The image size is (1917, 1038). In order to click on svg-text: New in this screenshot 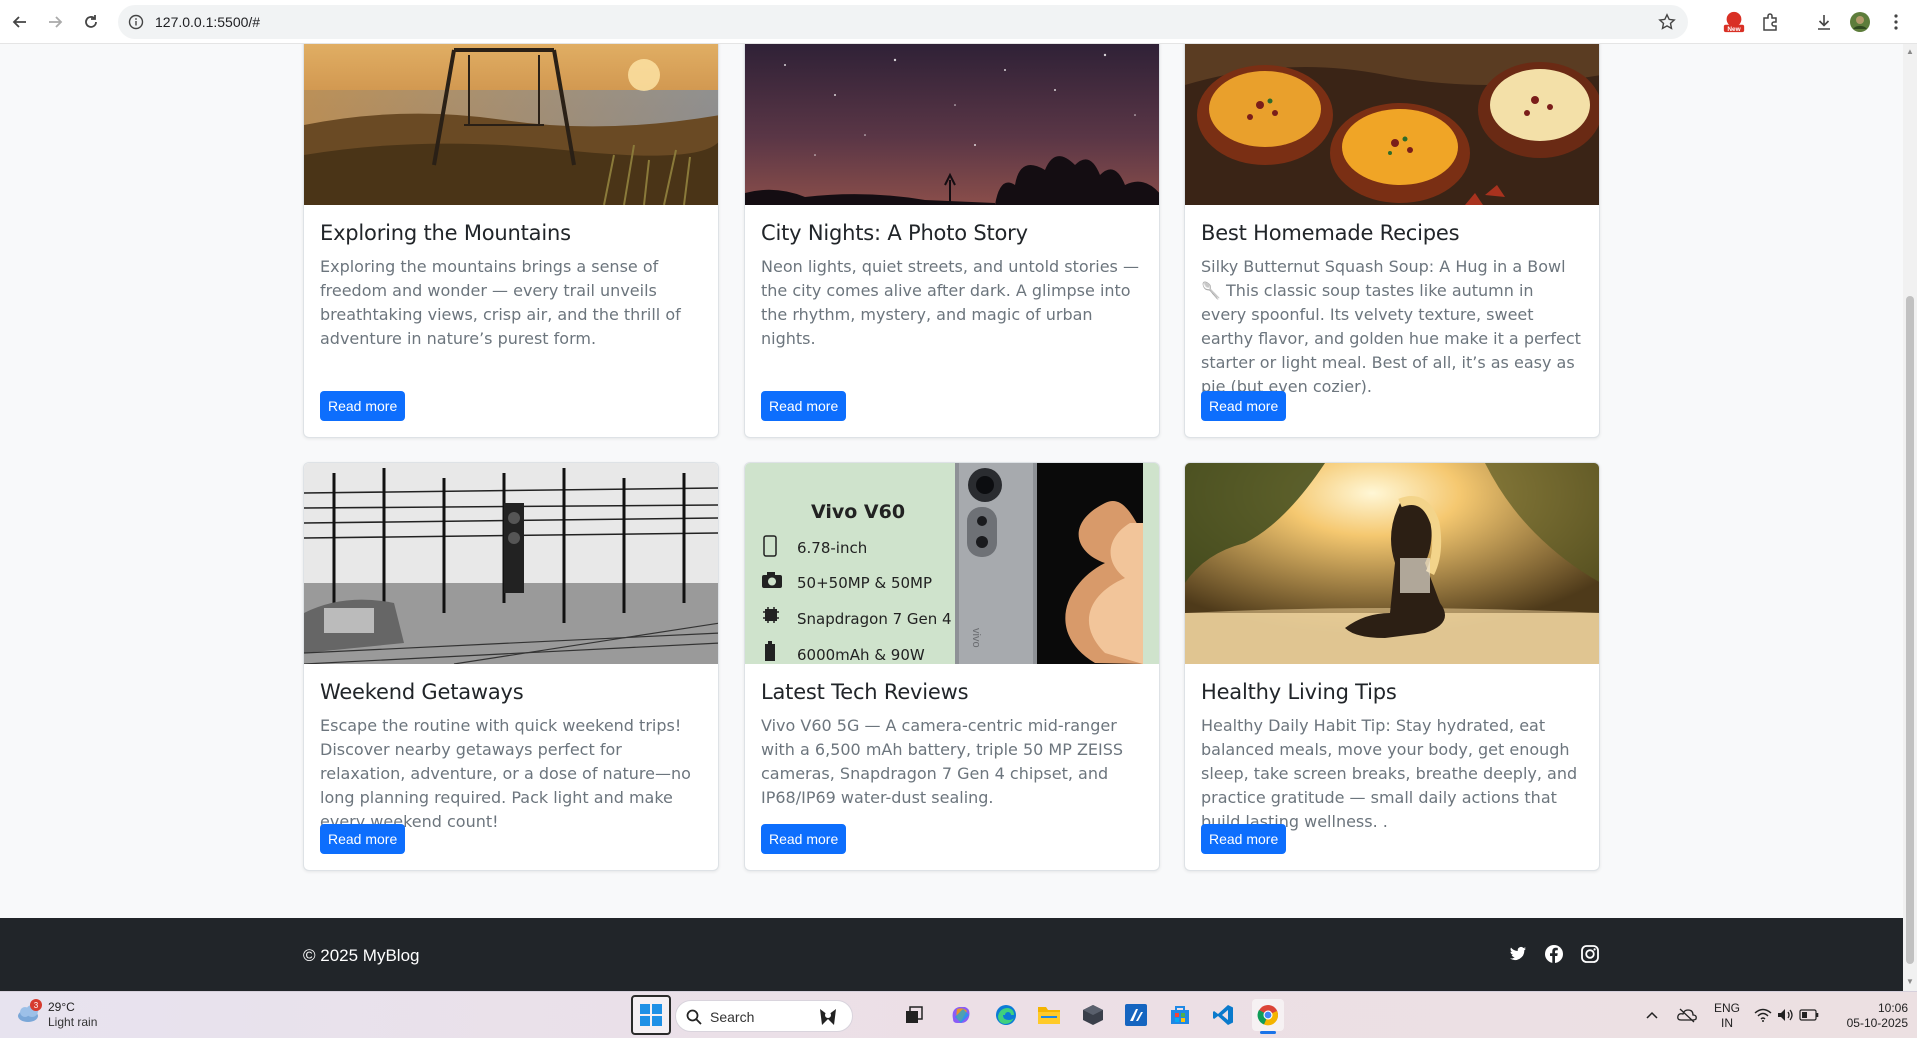, I will do `click(1734, 29)`.